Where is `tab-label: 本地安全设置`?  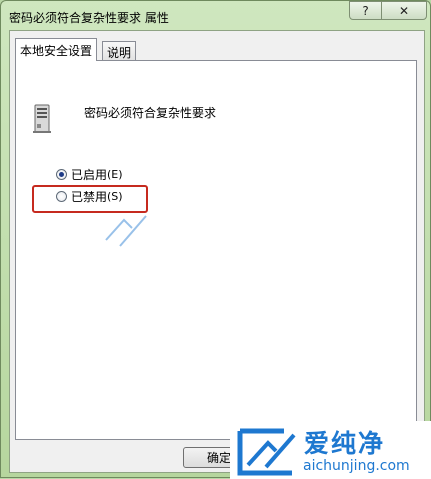 tab-label: 本地安全设置 is located at coordinates (56, 51).